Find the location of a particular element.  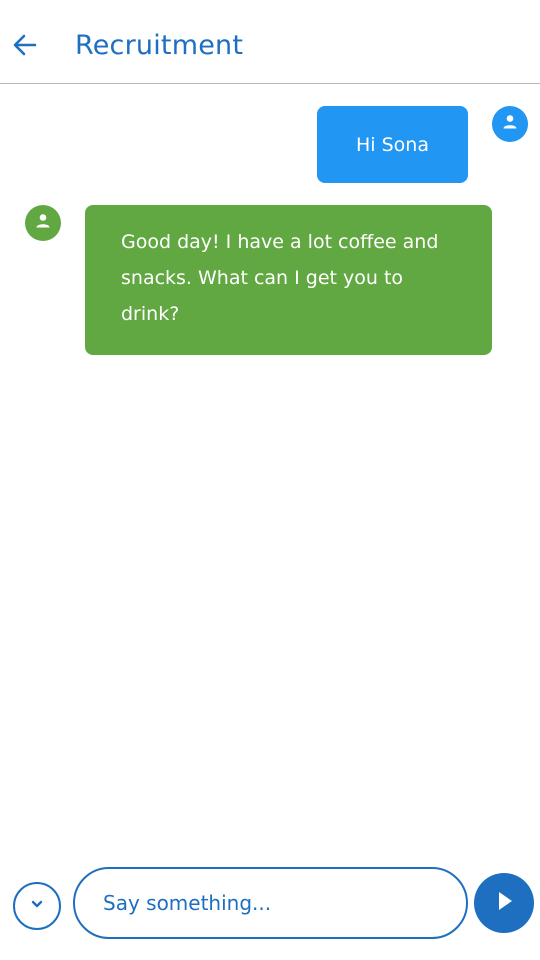

message-input is located at coordinates (270, 903).